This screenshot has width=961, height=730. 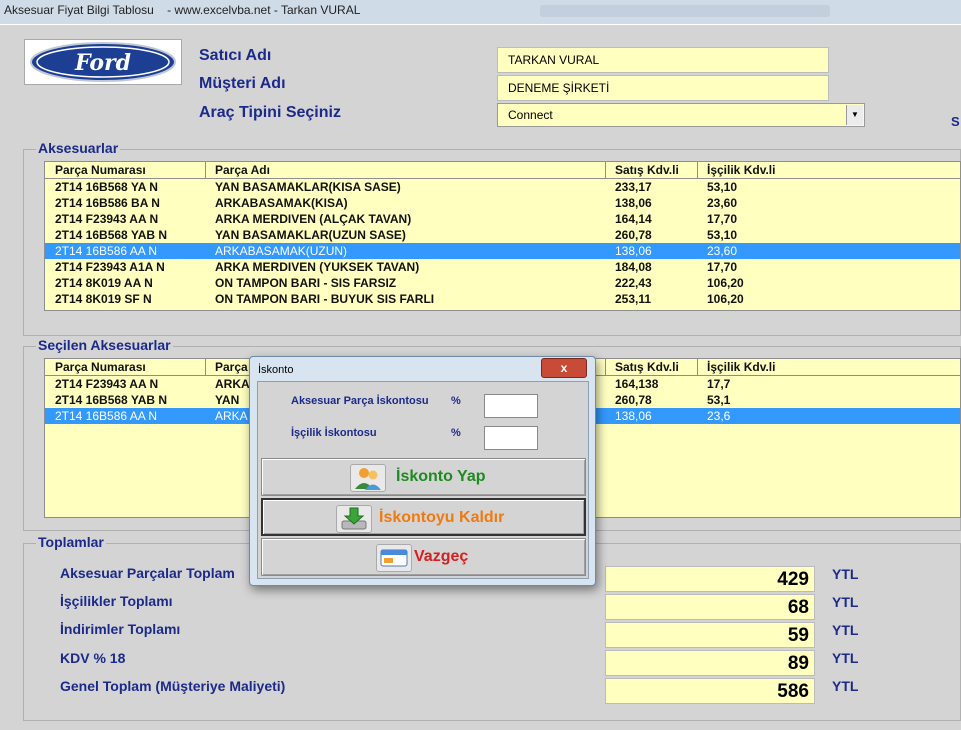 I want to click on parca-iskonto-label: Aksesuar Parça İskontosu, so click(x=360, y=401).